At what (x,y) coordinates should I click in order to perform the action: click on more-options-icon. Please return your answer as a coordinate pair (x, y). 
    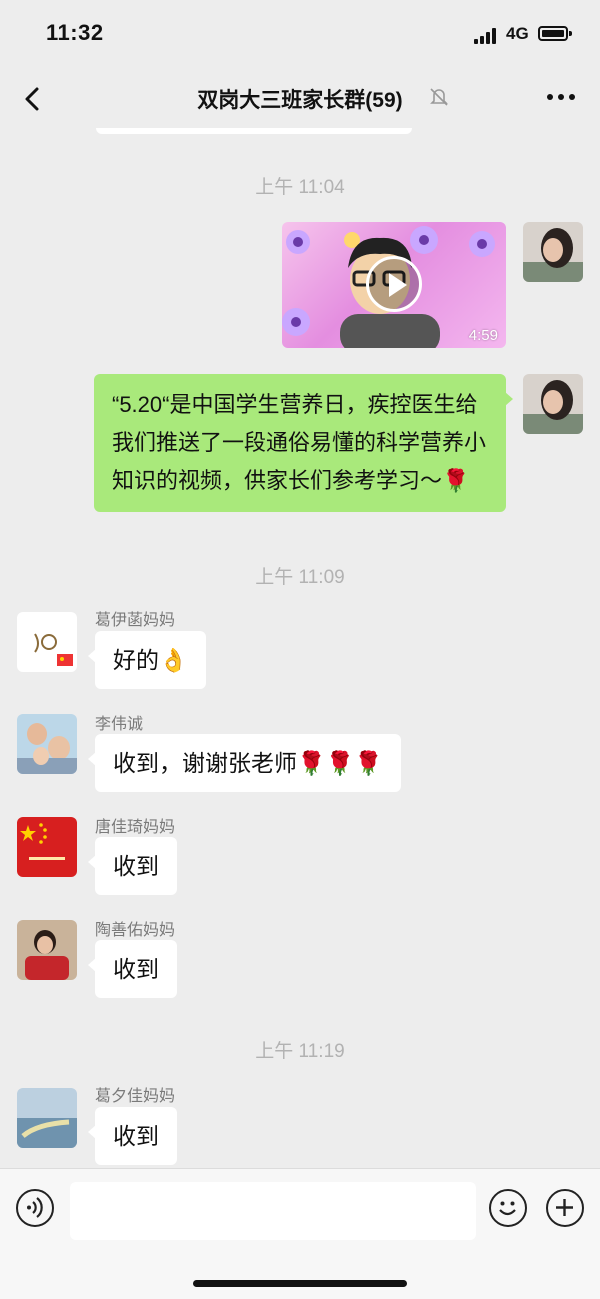
    Looking at the image, I should click on (561, 97).